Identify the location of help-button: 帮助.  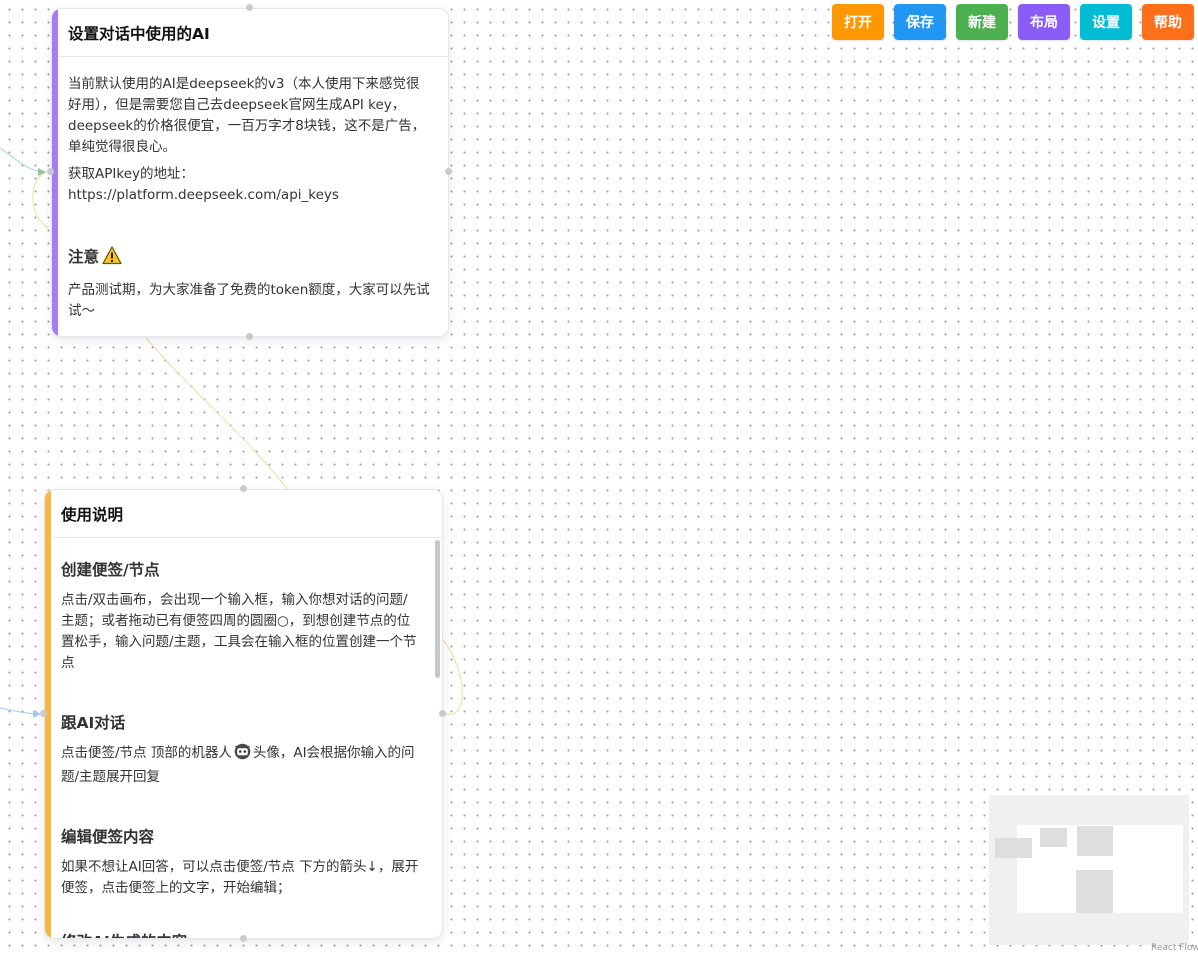
(1168, 22).